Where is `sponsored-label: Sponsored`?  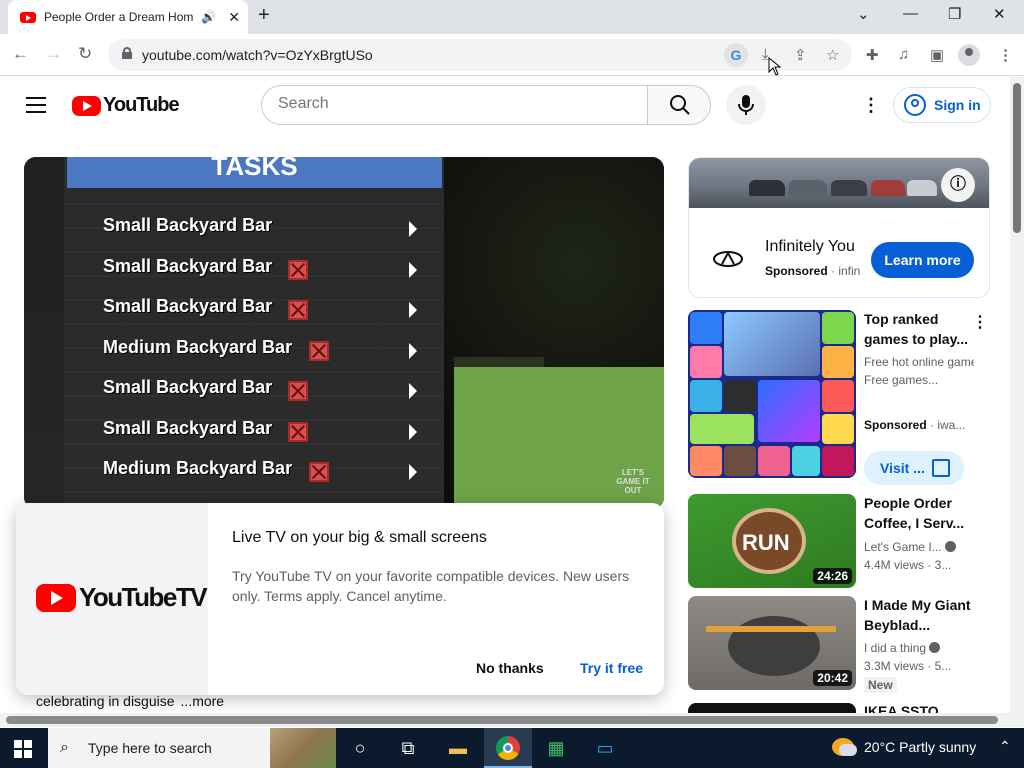
sponsored-label: Sponsored is located at coordinates (796, 271).